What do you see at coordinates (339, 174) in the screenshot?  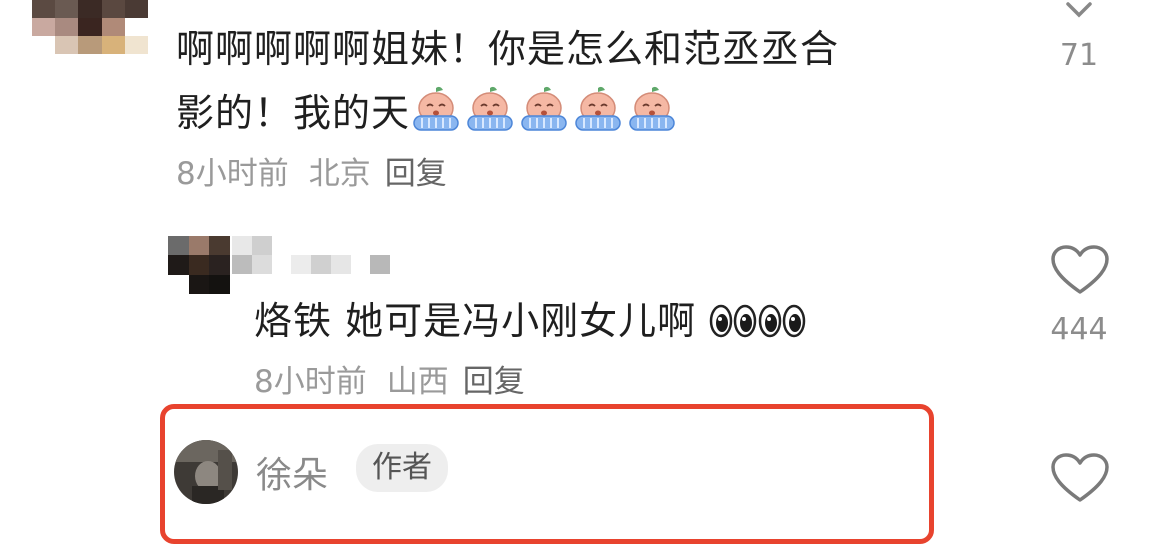 I see `comment-location: 北京` at bounding box center [339, 174].